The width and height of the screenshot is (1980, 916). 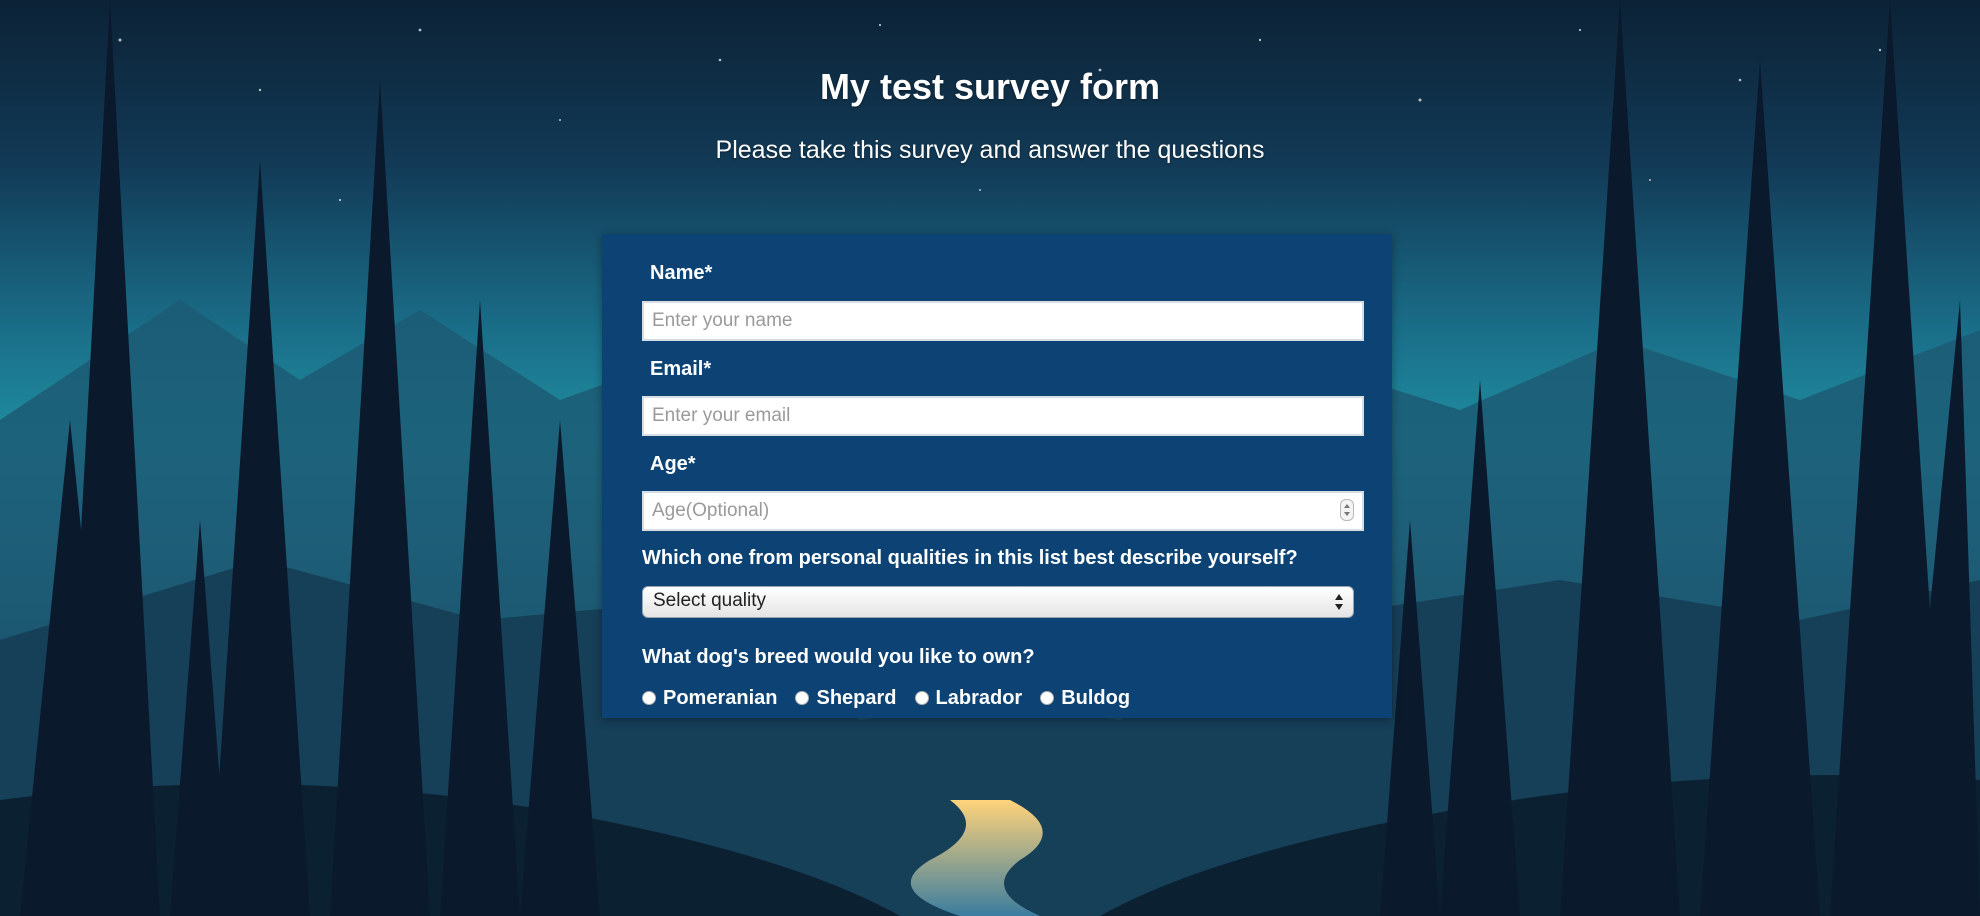 What do you see at coordinates (1003, 321) in the screenshot?
I see `name-input` at bounding box center [1003, 321].